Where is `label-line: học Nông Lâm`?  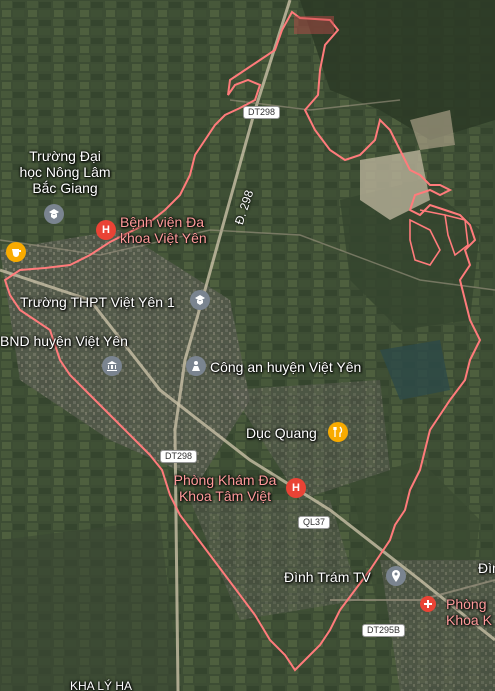 label-line: học Nông Lâm is located at coordinates (65, 172).